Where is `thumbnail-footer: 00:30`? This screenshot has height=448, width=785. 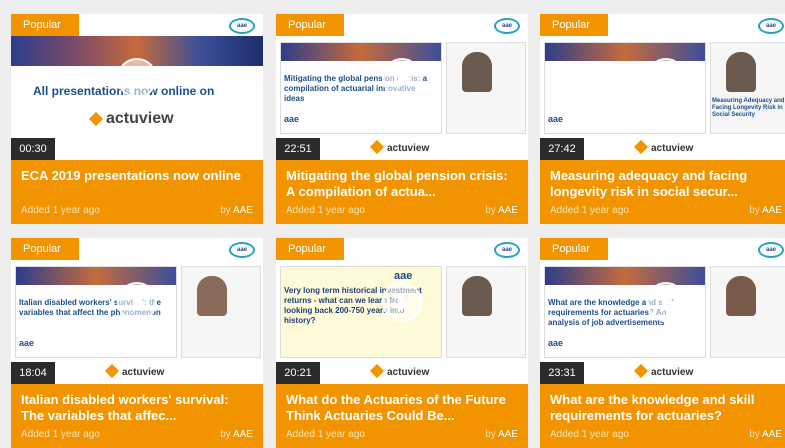 thumbnail-footer: 00:30 is located at coordinates (137, 149).